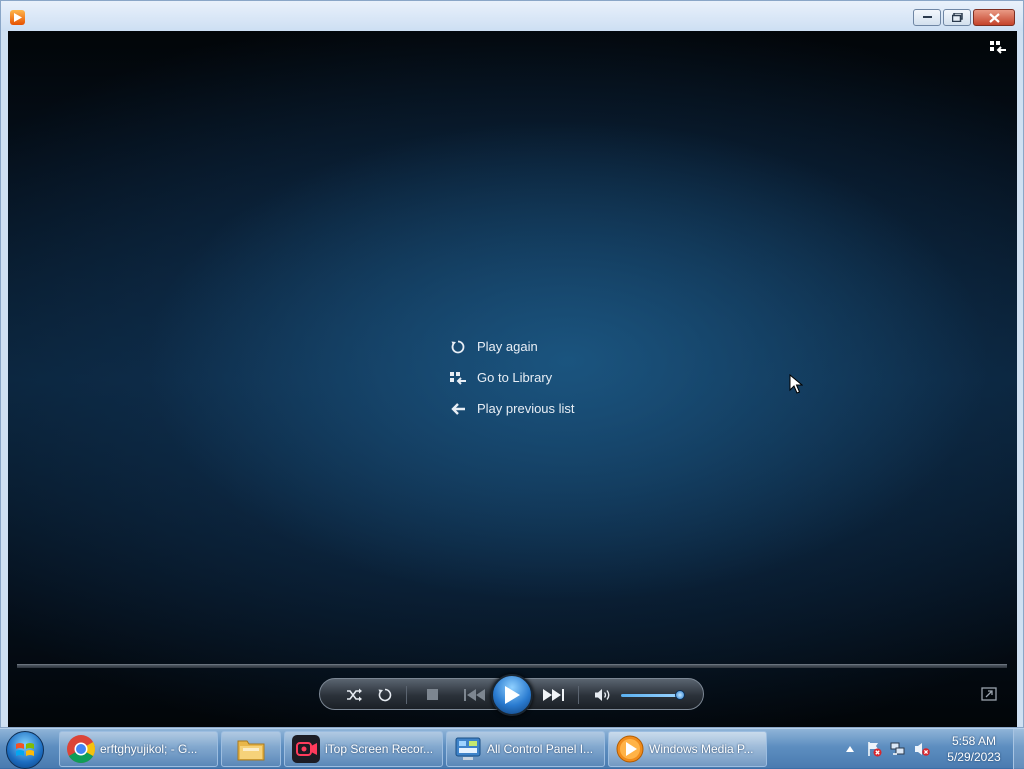 Image resolution: width=1024 pixels, height=769 pixels. I want to click on close-button, so click(994, 17).